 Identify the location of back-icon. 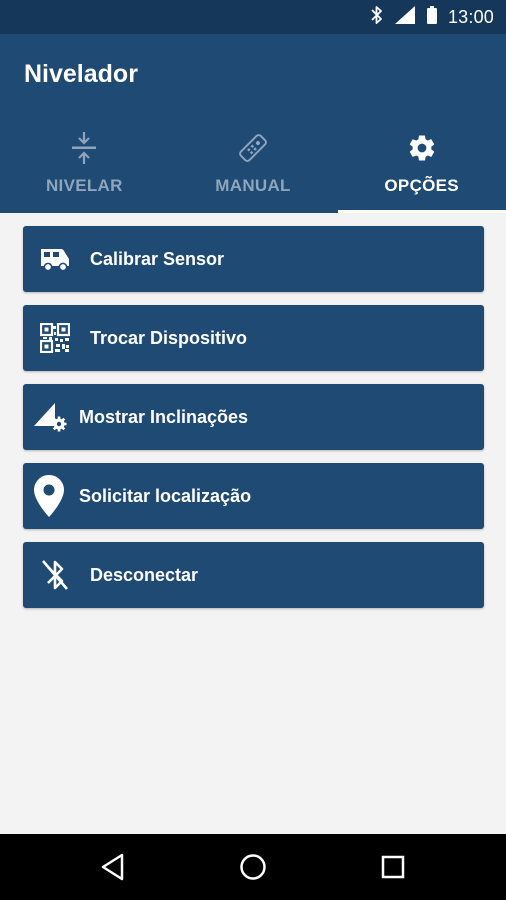
(113, 867).